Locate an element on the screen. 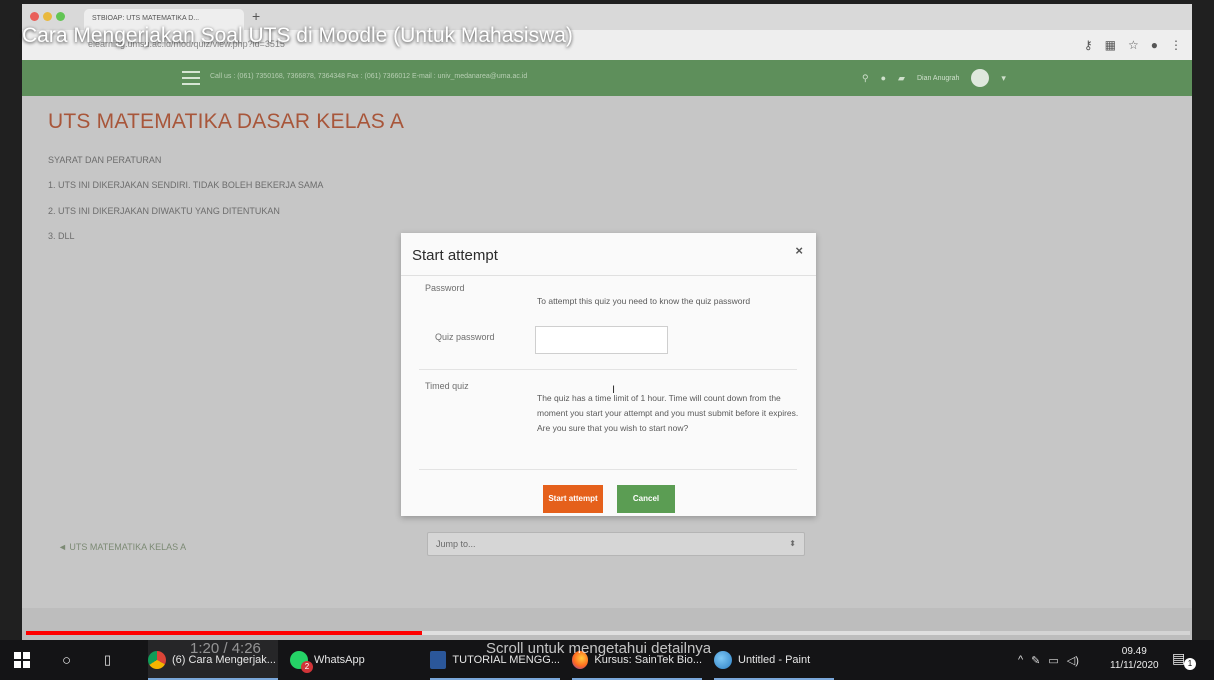 Image resolution: width=1214 pixels, height=680 pixels. word-icon is located at coordinates (438, 660).